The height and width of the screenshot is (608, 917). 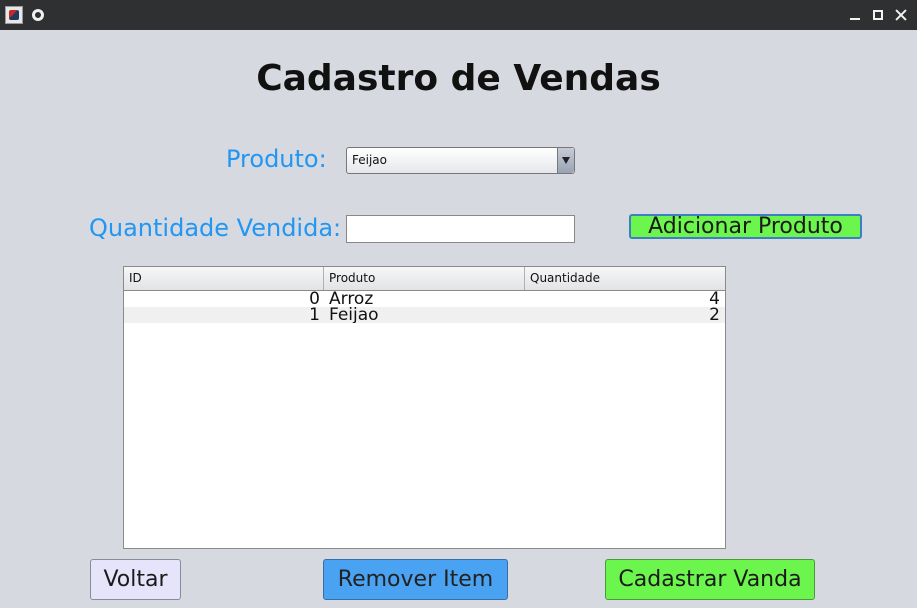 What do you see at coordinates (714, 299) in the screenshot?
I see `cell-quantidade: 4` at bounding box center [714, 299].